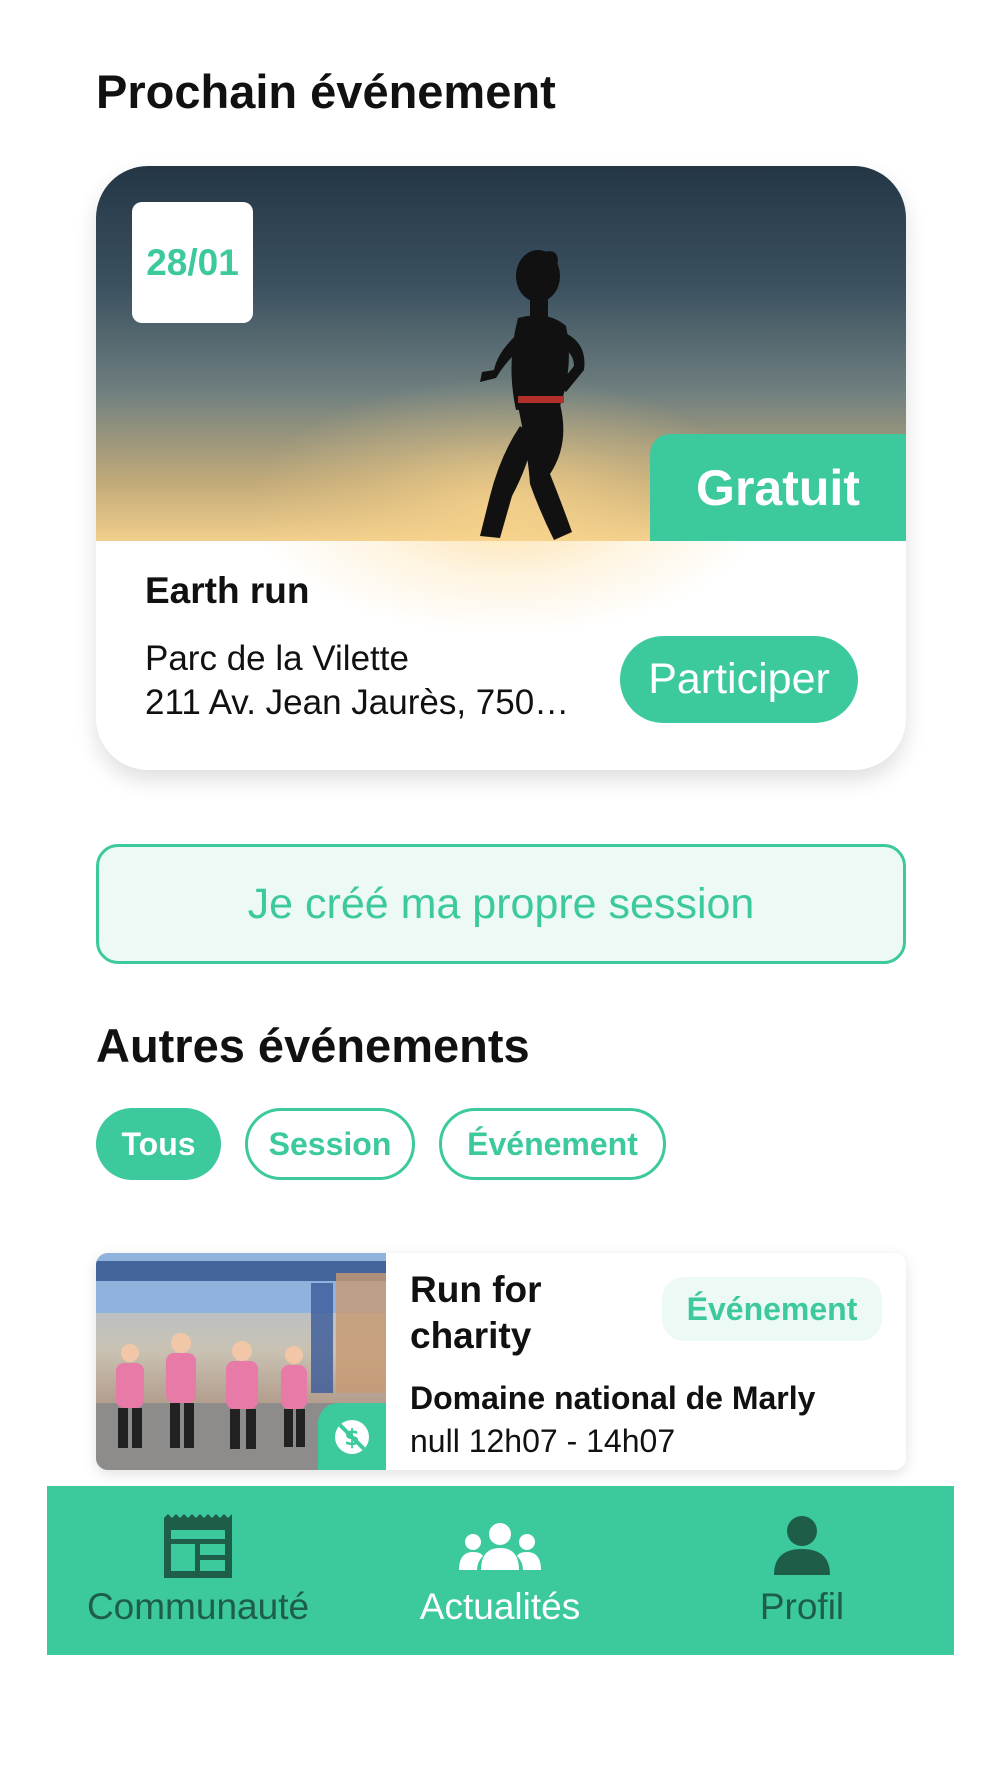 The width and height of the screenshot is (1000, 1778). Describe the element at coordinates (326, 91) in the screenshot. I see `next-event-title: Prochain événement` at that location.